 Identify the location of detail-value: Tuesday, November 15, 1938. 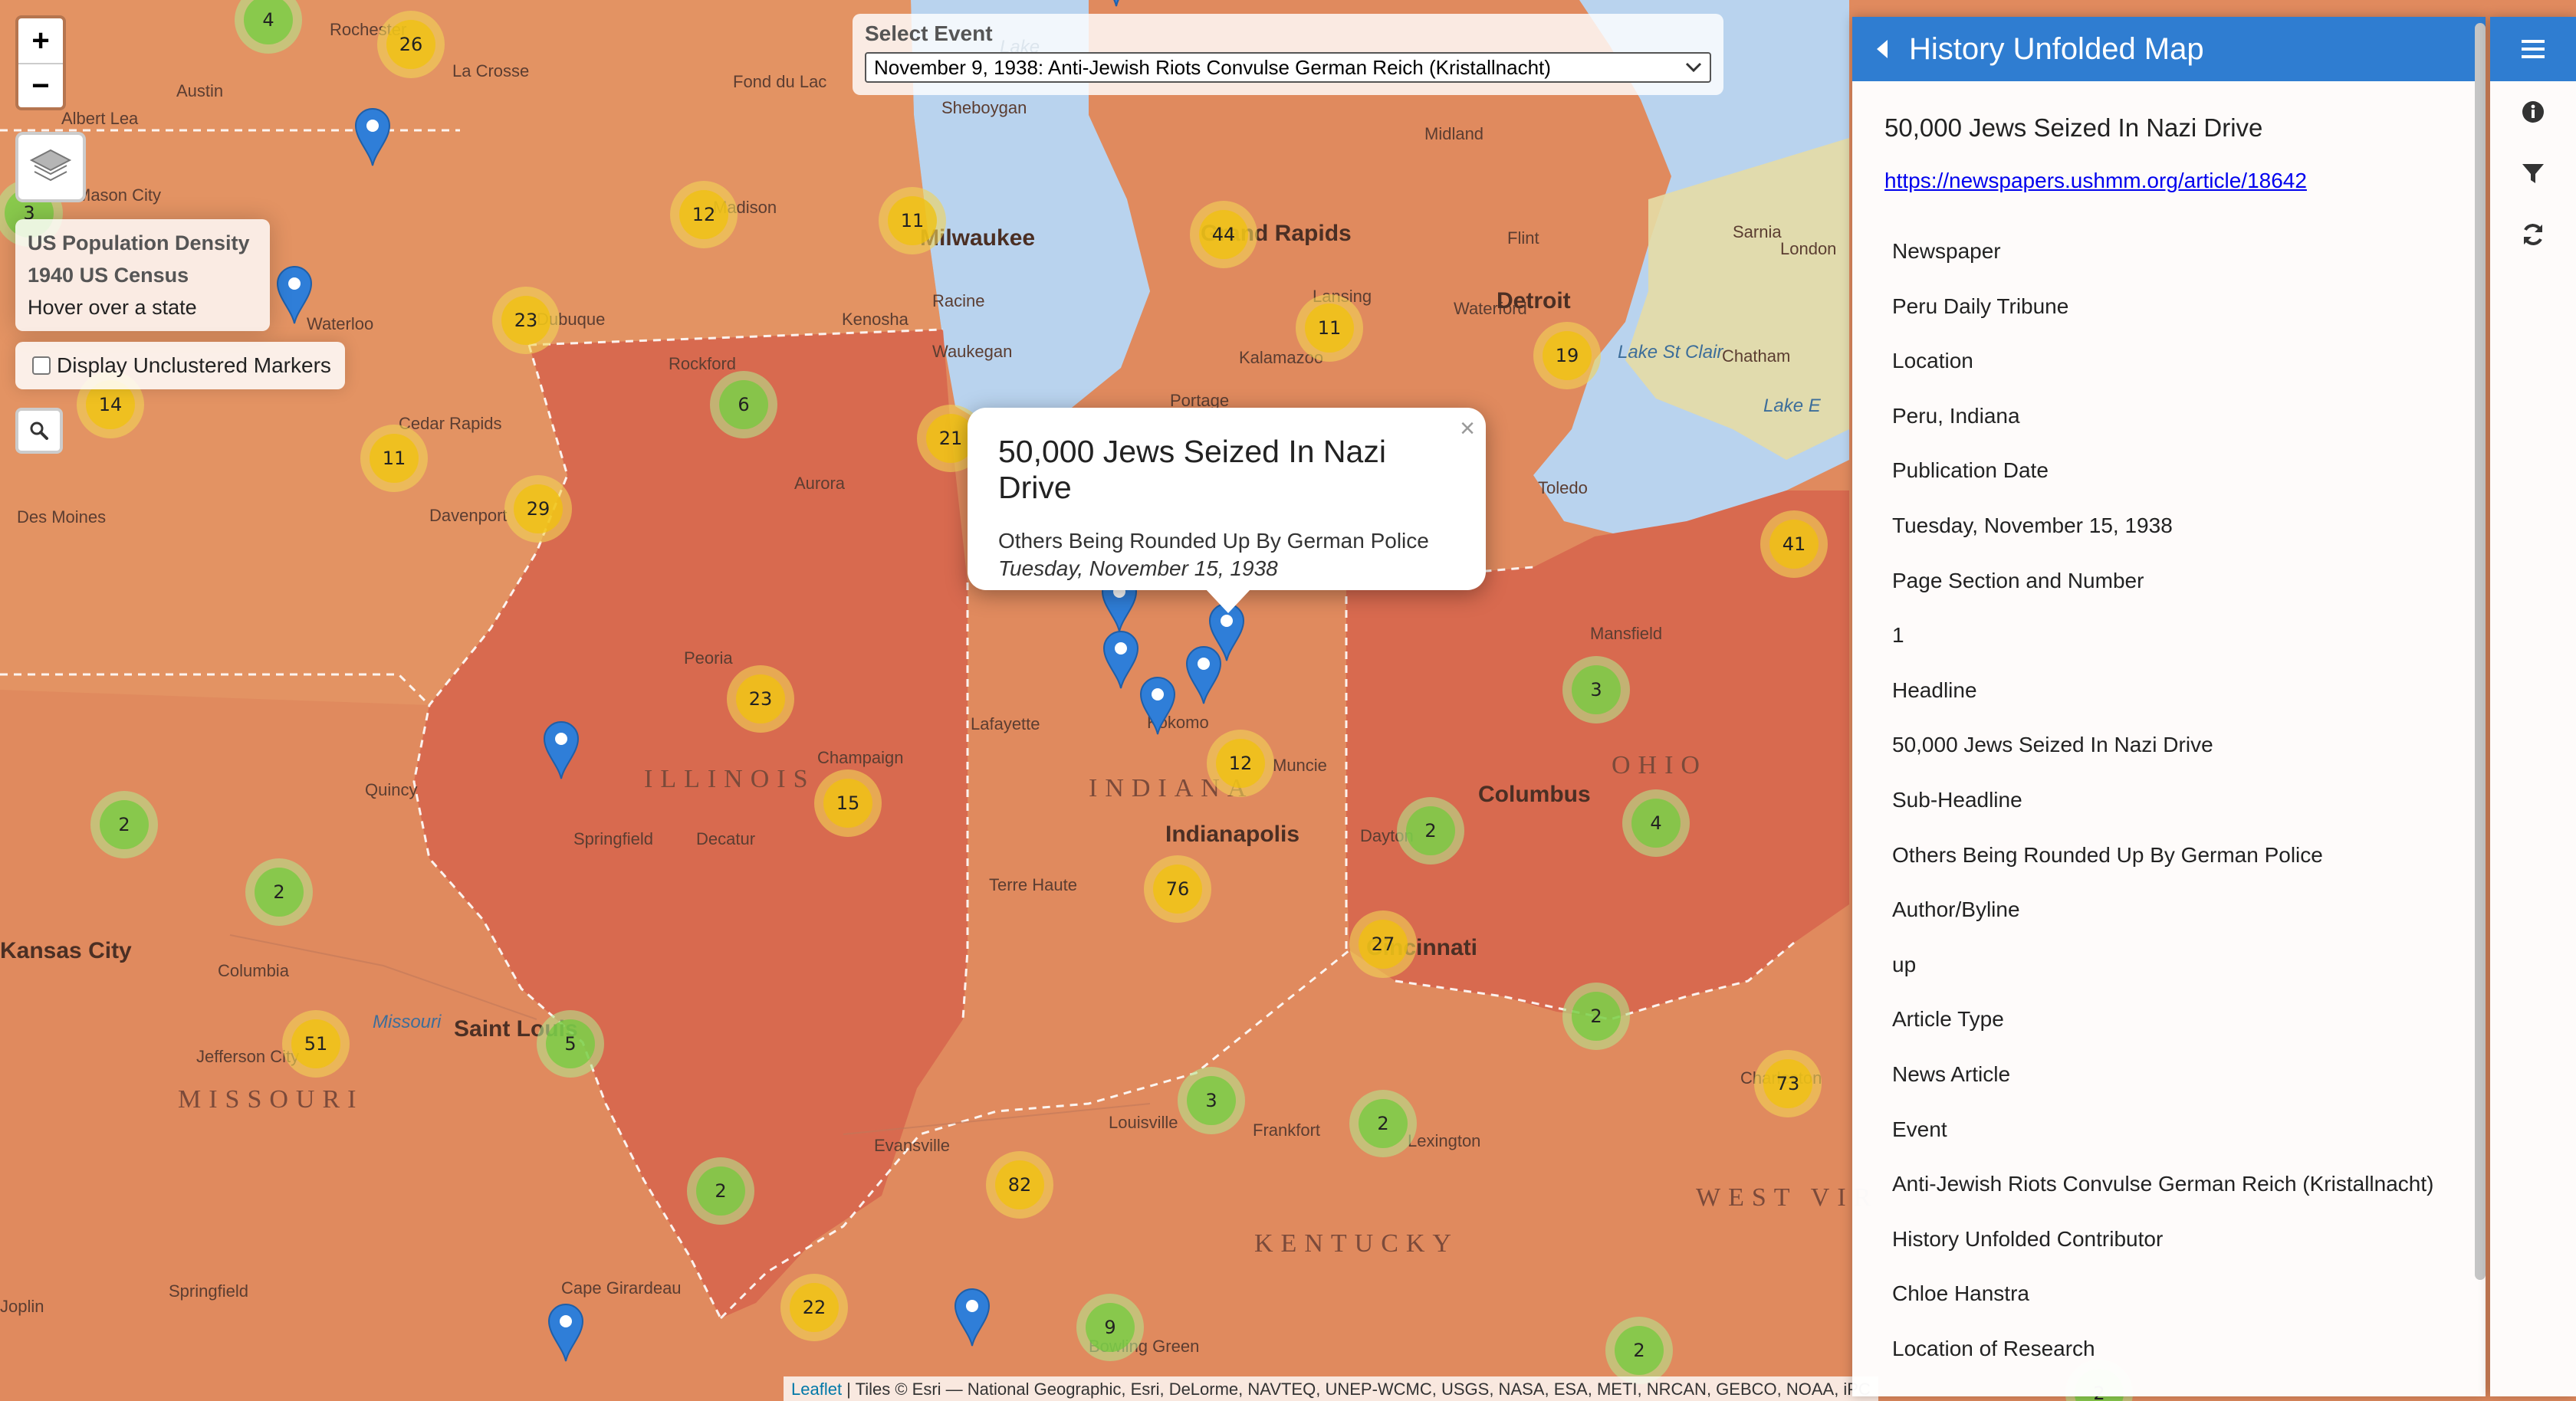
(2032, 525).